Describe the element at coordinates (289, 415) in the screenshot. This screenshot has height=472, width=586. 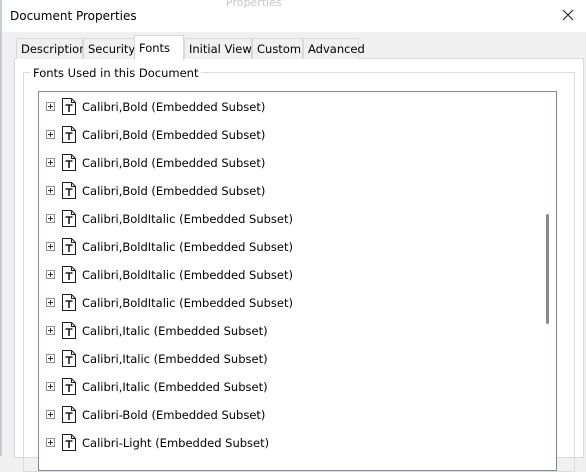
I see `font-tree-item: Calibri-Bold (Embedded Subset)` at that location.